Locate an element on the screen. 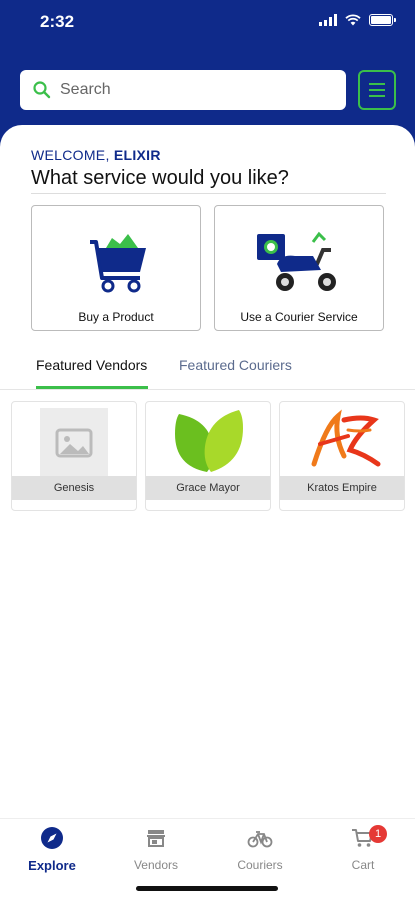 This screenshot has height=901, width=415. user-name: ELIXIR is located at coordinates (137, 155).